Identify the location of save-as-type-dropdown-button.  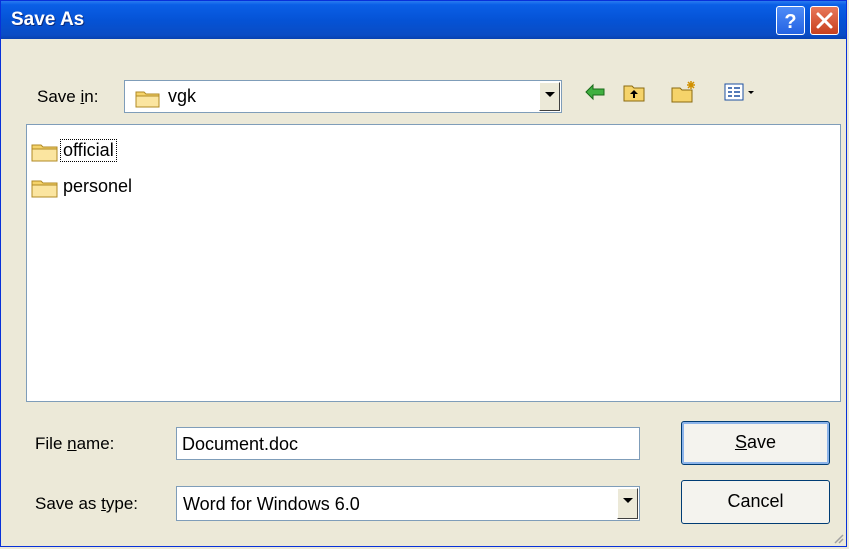
(627, 503).